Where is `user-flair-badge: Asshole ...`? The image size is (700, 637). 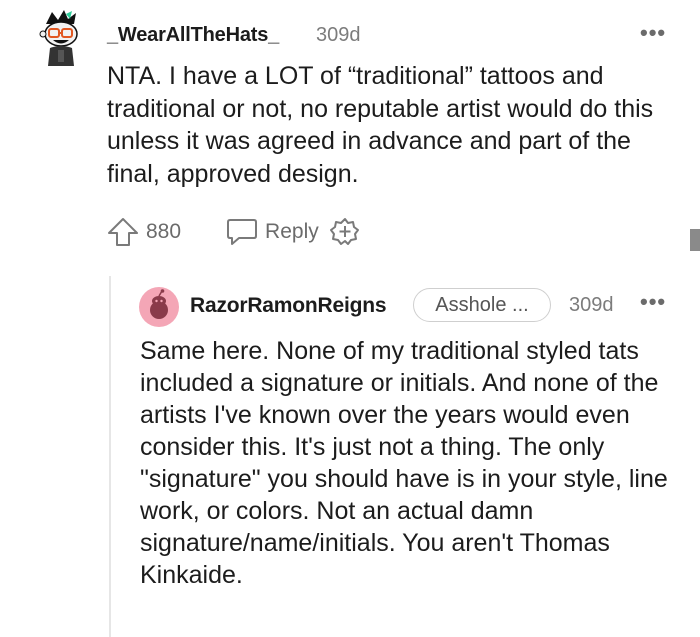
user-flair-badge: Asshole ... is located at coordinates (482, 305).